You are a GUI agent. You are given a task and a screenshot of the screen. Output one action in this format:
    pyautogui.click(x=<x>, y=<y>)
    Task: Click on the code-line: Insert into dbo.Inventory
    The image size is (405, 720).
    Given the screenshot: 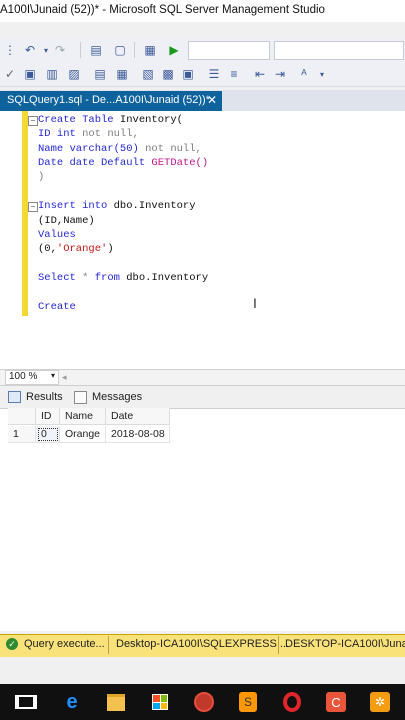 What is the action you would take?
    pyautogui.click(x=117, y=206)
    